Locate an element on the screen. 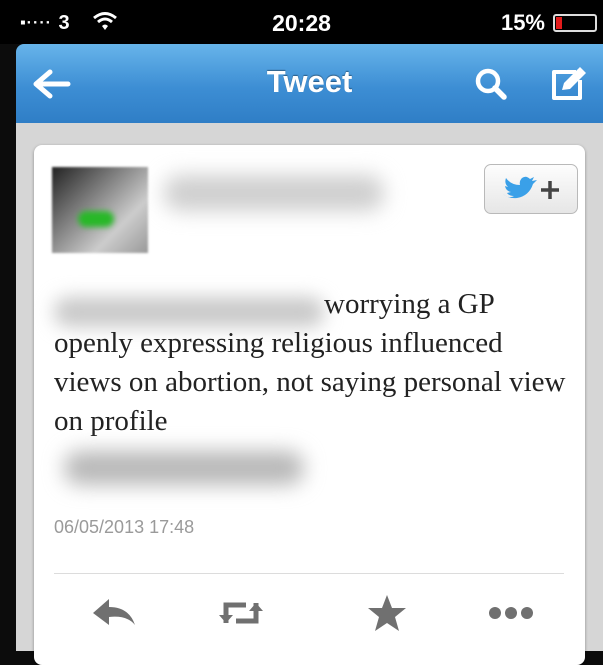 The height and width of the screenshot is (665, 603). page-title: Tweet is located at coordinates (309, 81).